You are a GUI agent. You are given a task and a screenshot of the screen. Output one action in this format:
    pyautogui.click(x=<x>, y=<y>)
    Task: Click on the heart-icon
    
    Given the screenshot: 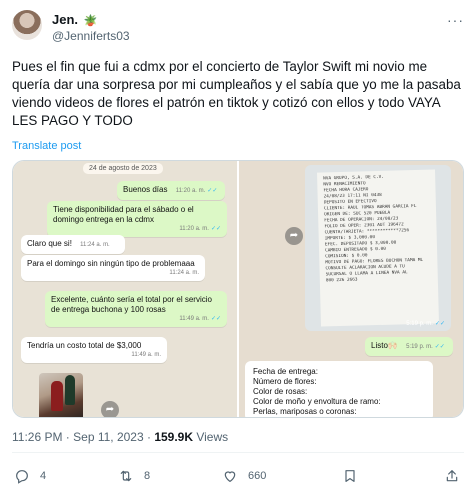 What is the action you would take?
    pyautogui.click(x=230, y=476)
    